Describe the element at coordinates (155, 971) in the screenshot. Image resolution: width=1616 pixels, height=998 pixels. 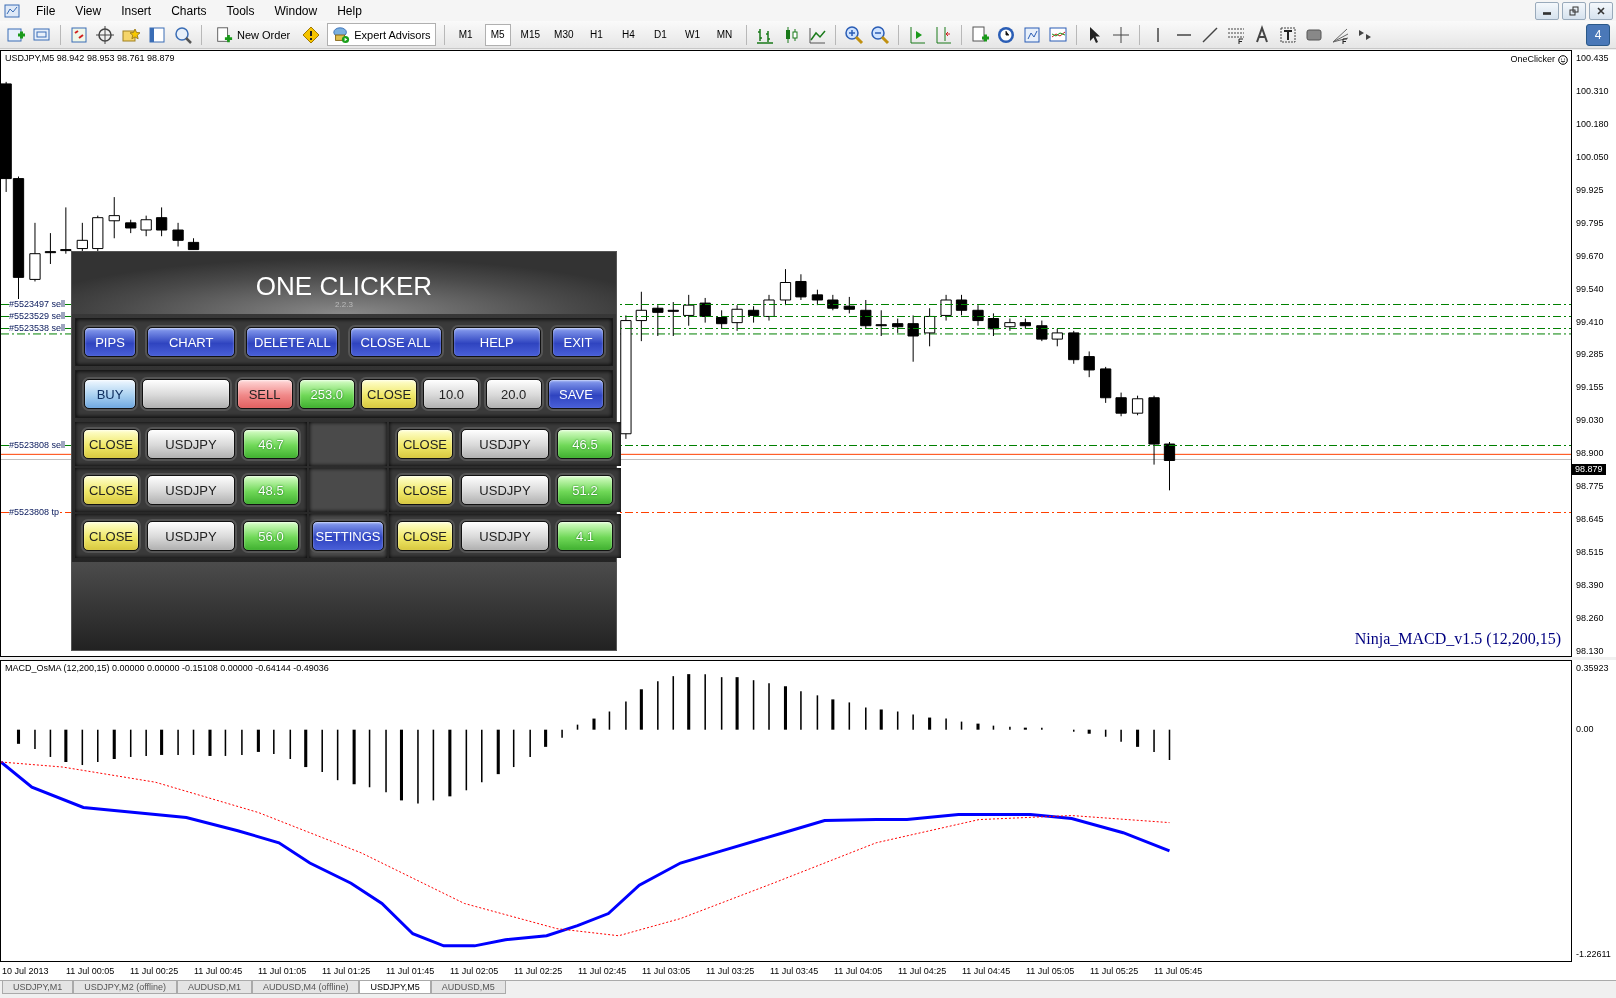
I see `time-label: 11 Jul 00:25` at that location.